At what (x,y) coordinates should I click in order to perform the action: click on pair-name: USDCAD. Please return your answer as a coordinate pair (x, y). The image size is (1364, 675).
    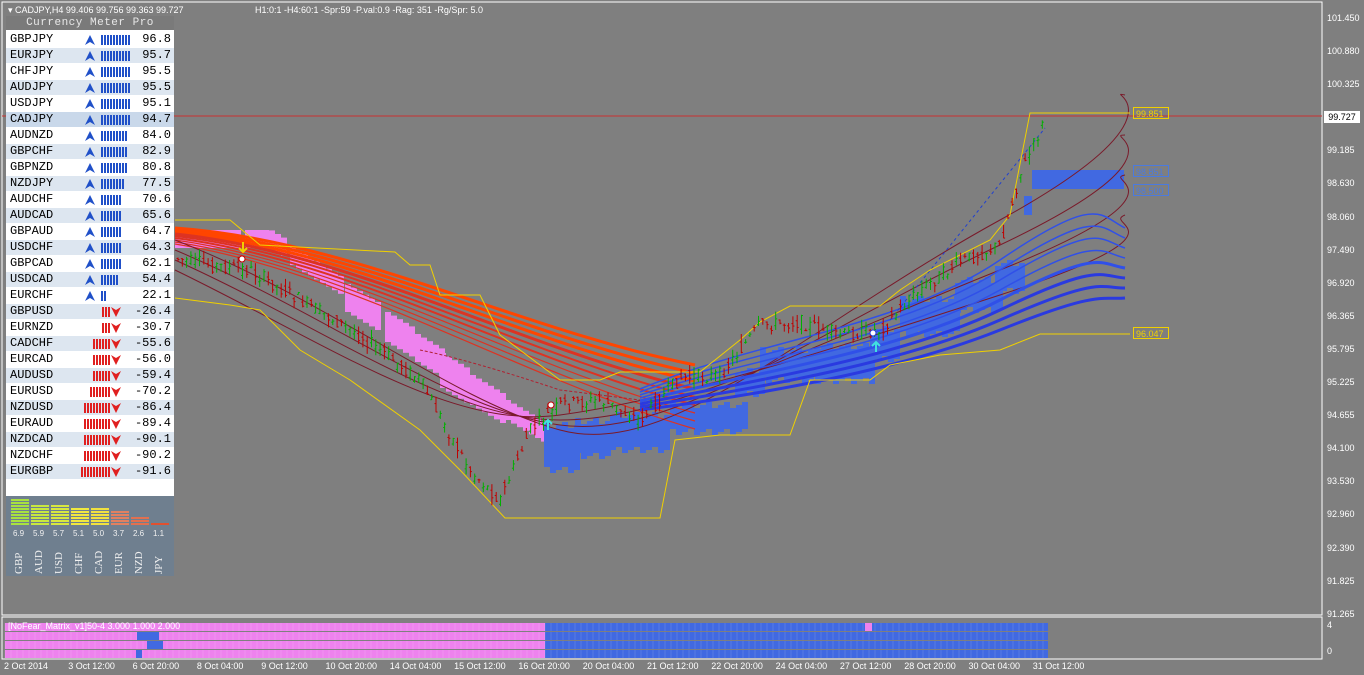
    Looking at the image, I should click on (32, 279).